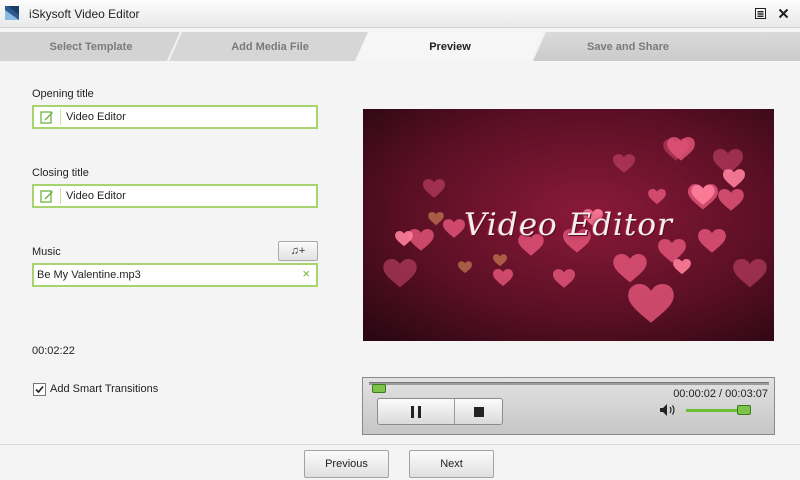 The width and height of the screenshot is (800, 480). What do you see at coordinates (84, 14) in the screenshot?
I see `window-title: iSkysoft Video Editor` at bounding box center [84, 14].